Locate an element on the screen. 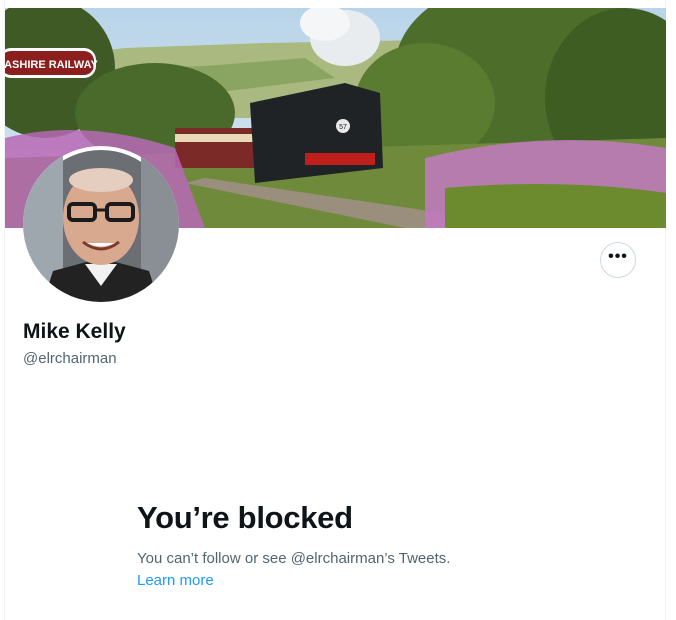  avatar-photo is located at coordinates (101, 224).